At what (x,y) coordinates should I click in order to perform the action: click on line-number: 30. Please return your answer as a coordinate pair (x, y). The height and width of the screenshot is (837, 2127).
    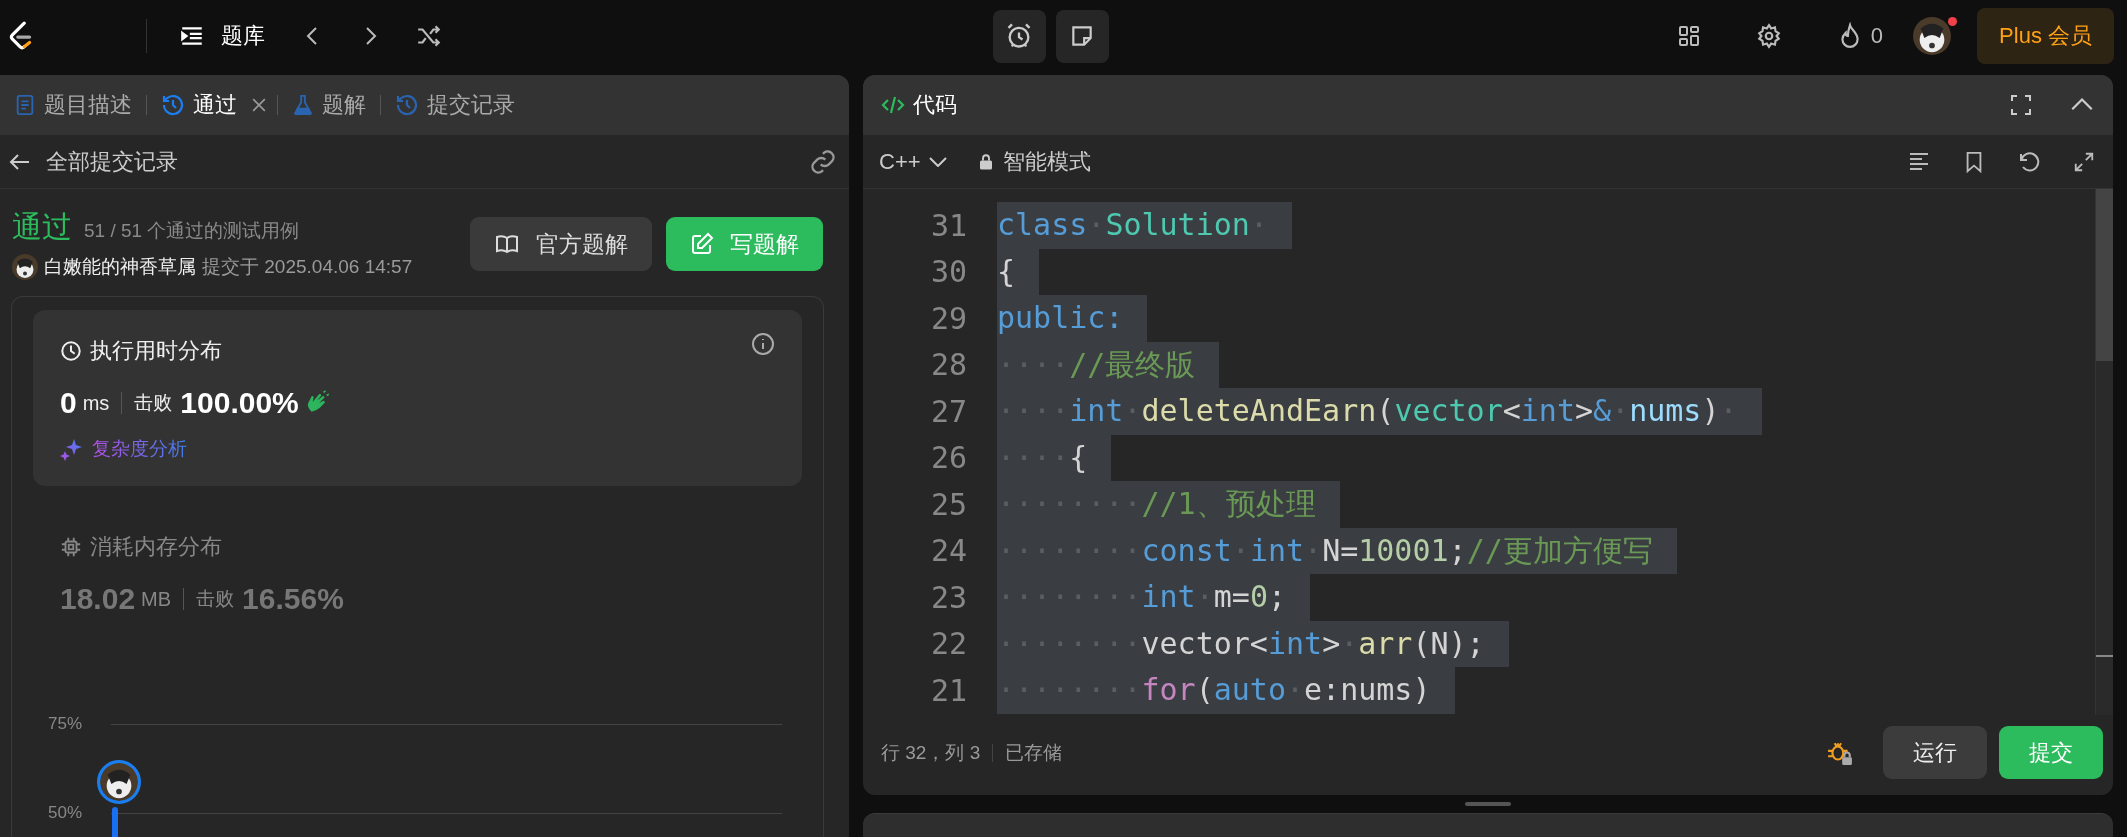
    Looking at the image, I should click on (948, 272).